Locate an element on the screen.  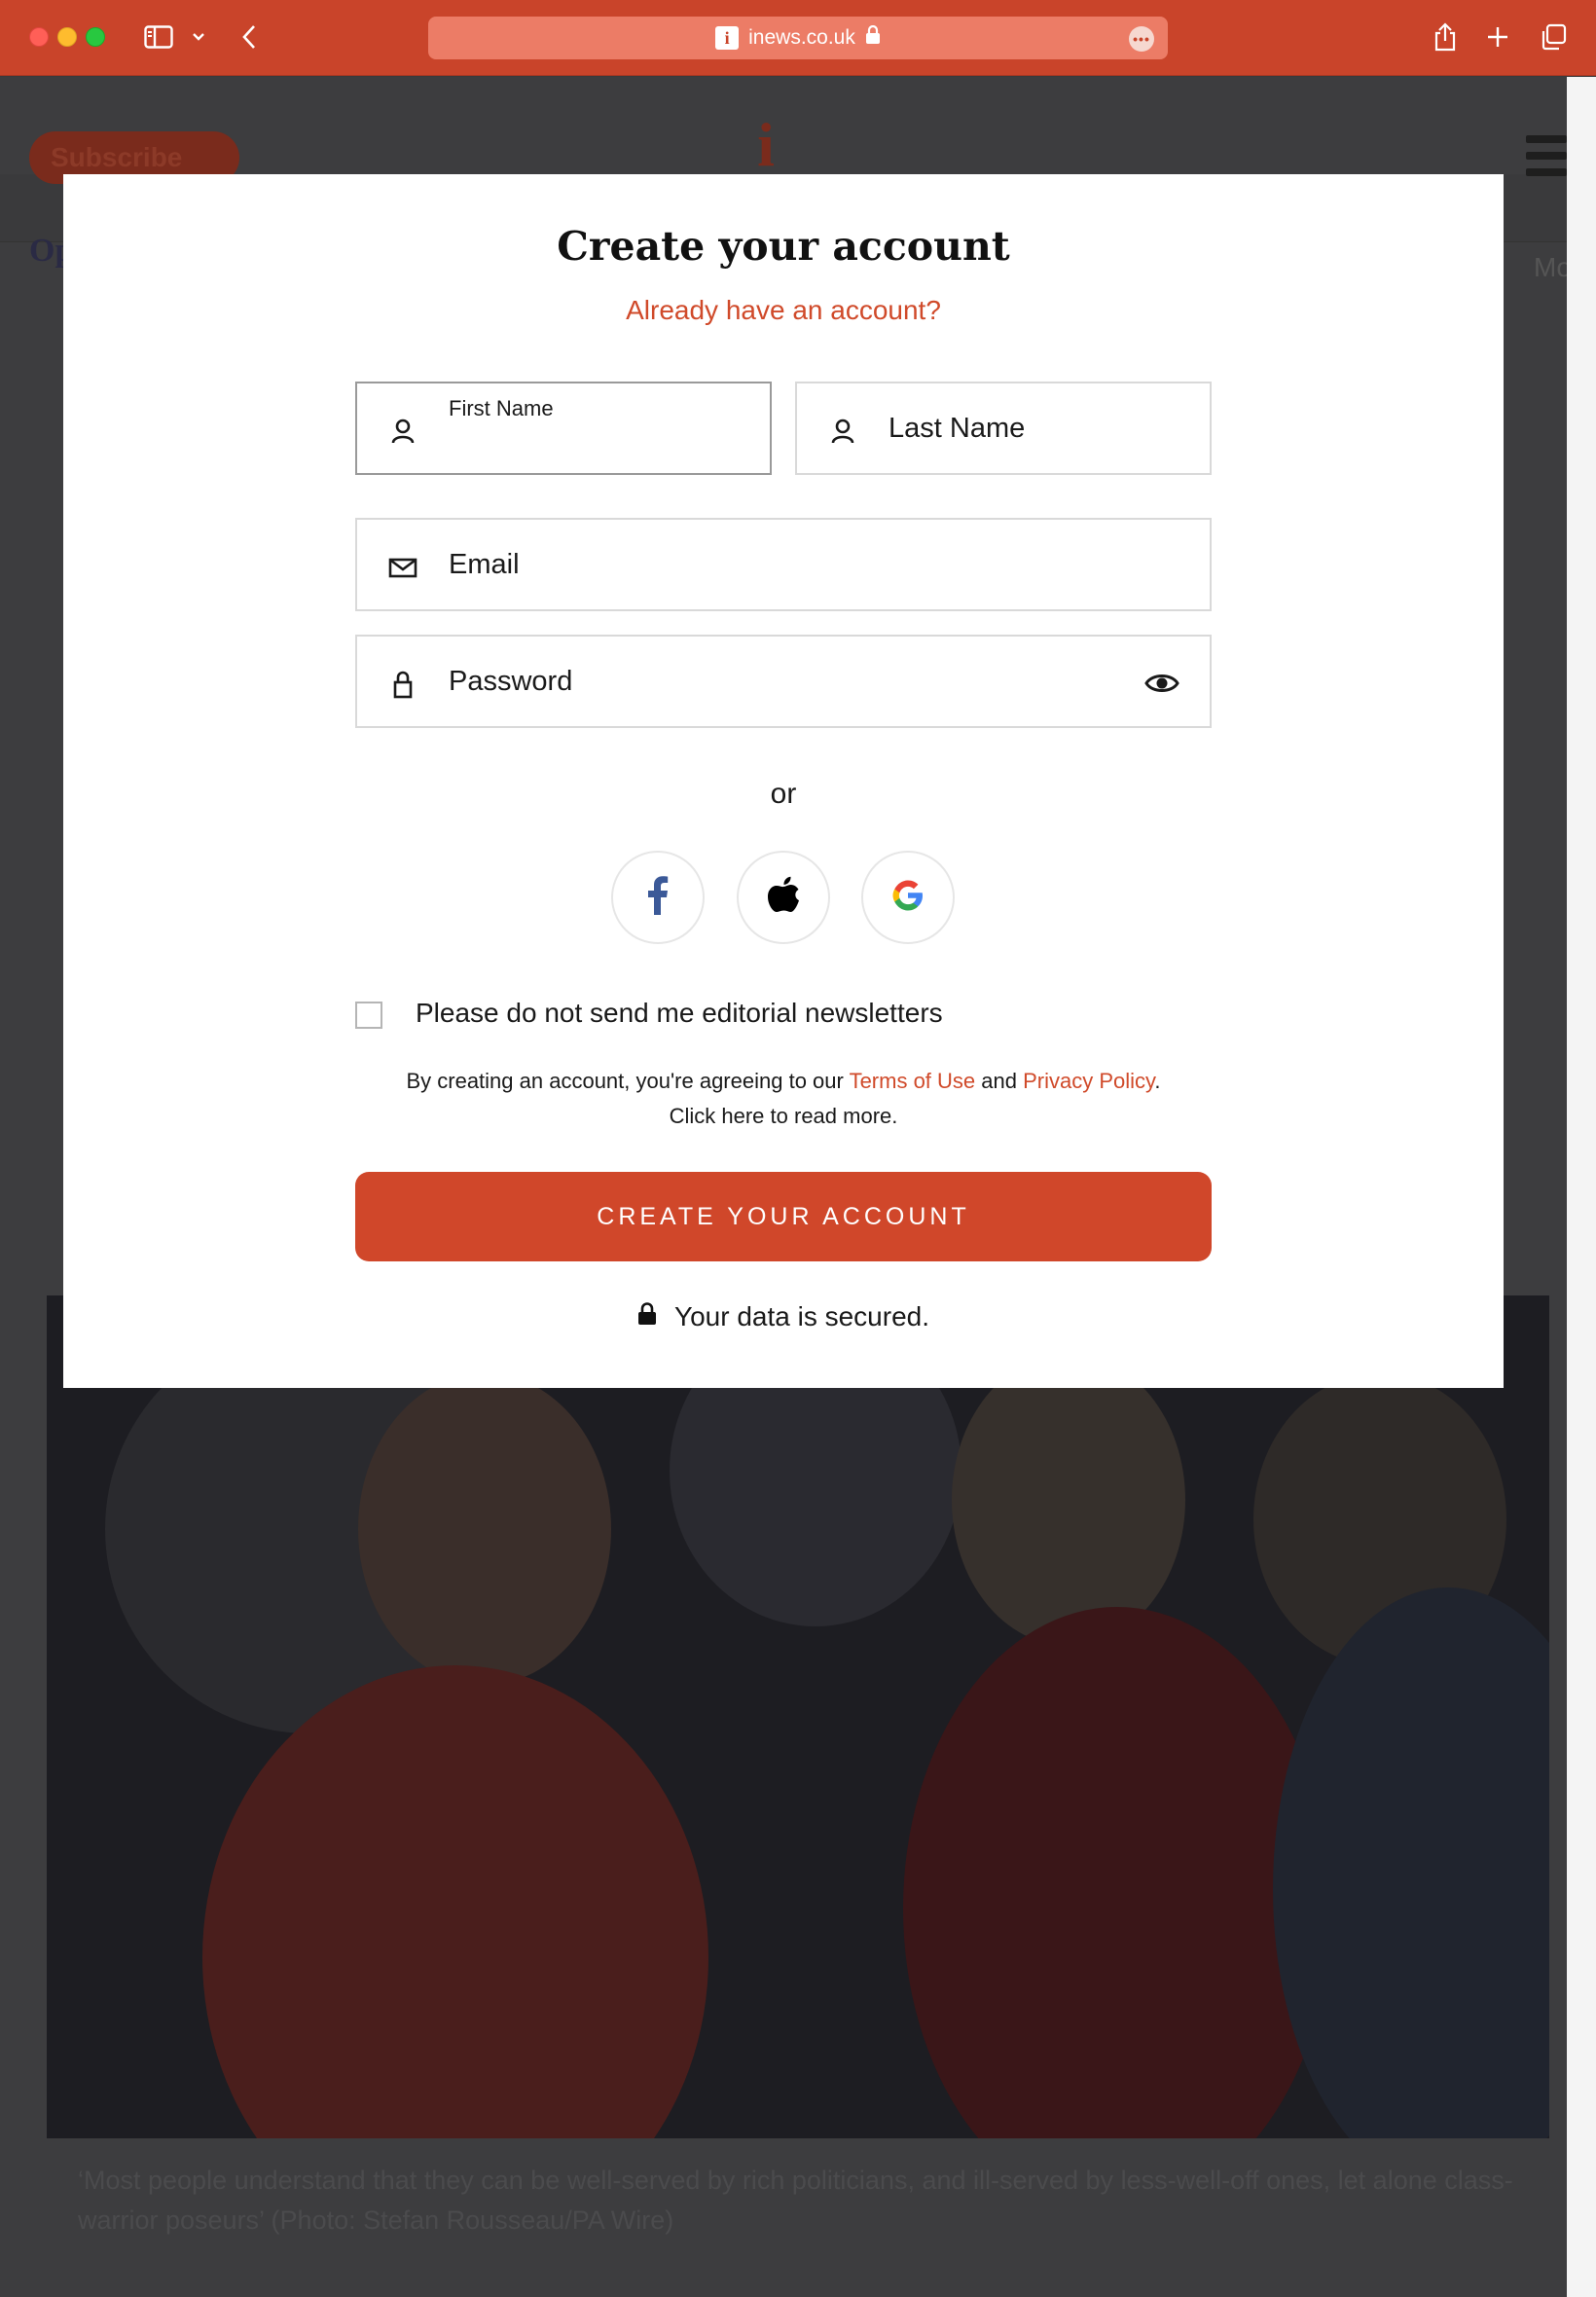
back-icon is located at coordinates (249, 37).